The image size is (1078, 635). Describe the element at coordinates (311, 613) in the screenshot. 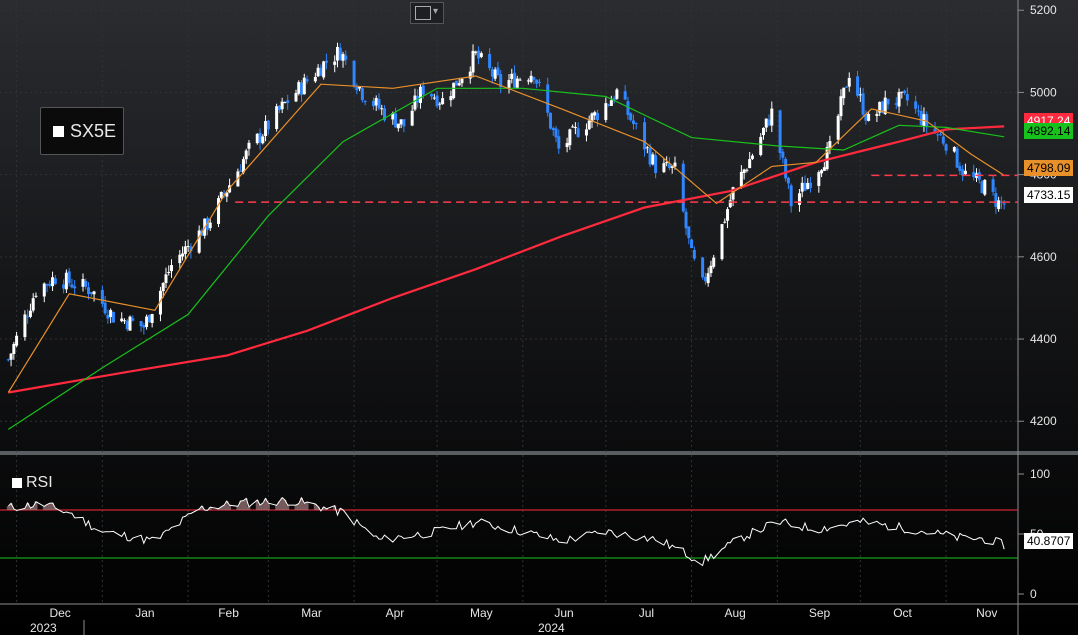

I see `month-tick-label: Mar` at that location.